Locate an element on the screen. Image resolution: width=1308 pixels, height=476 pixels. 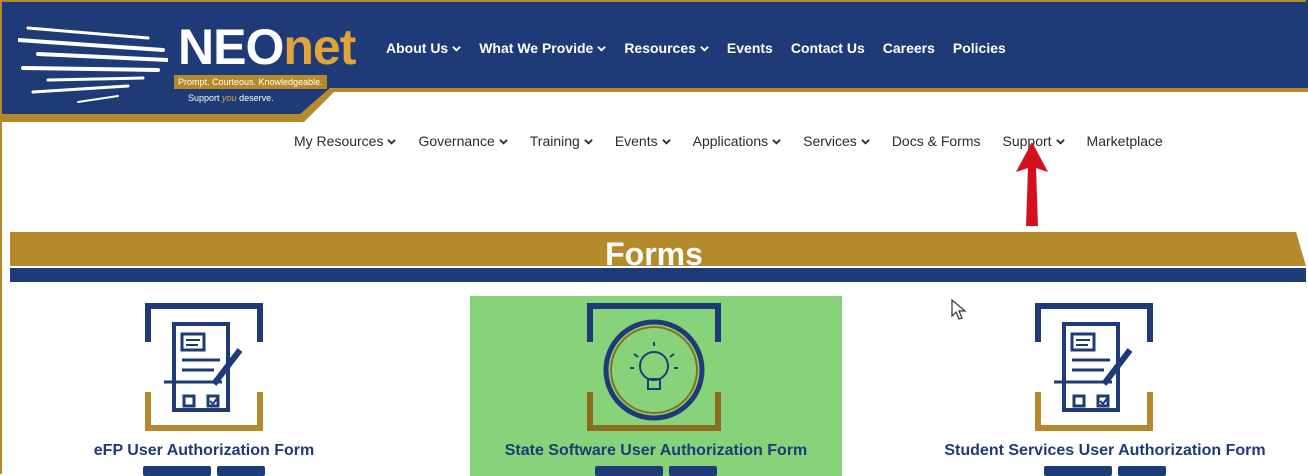
logo-slogan: Support you deserve. is located at coordinates (231, 98).